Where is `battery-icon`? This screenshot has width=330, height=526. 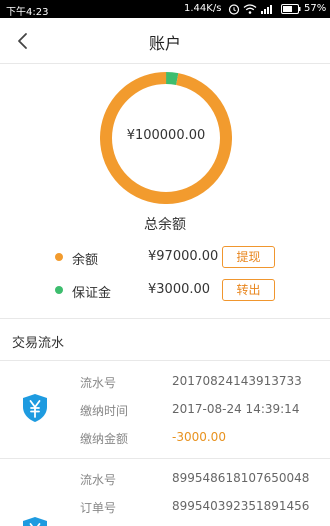 battery-icon is located at coordinates (291, 9).